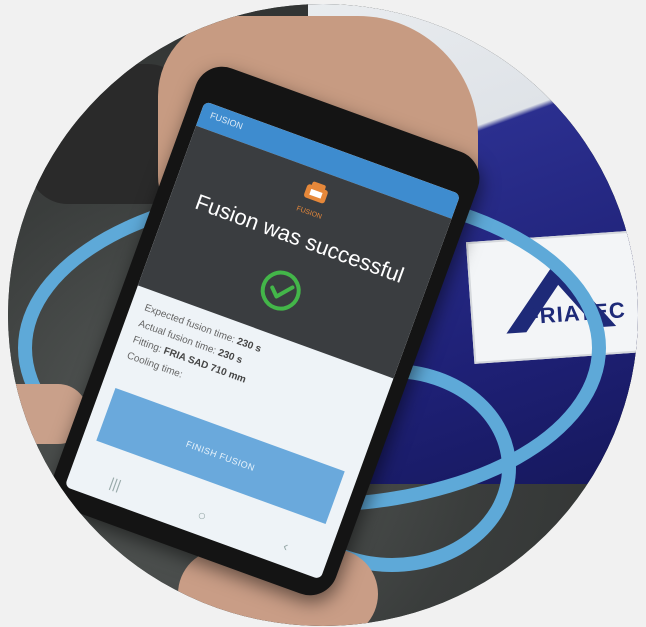  Describe the element at coordinates (116, 483) in the screenshot. I see `recent-apps-icon: |||` at that location.